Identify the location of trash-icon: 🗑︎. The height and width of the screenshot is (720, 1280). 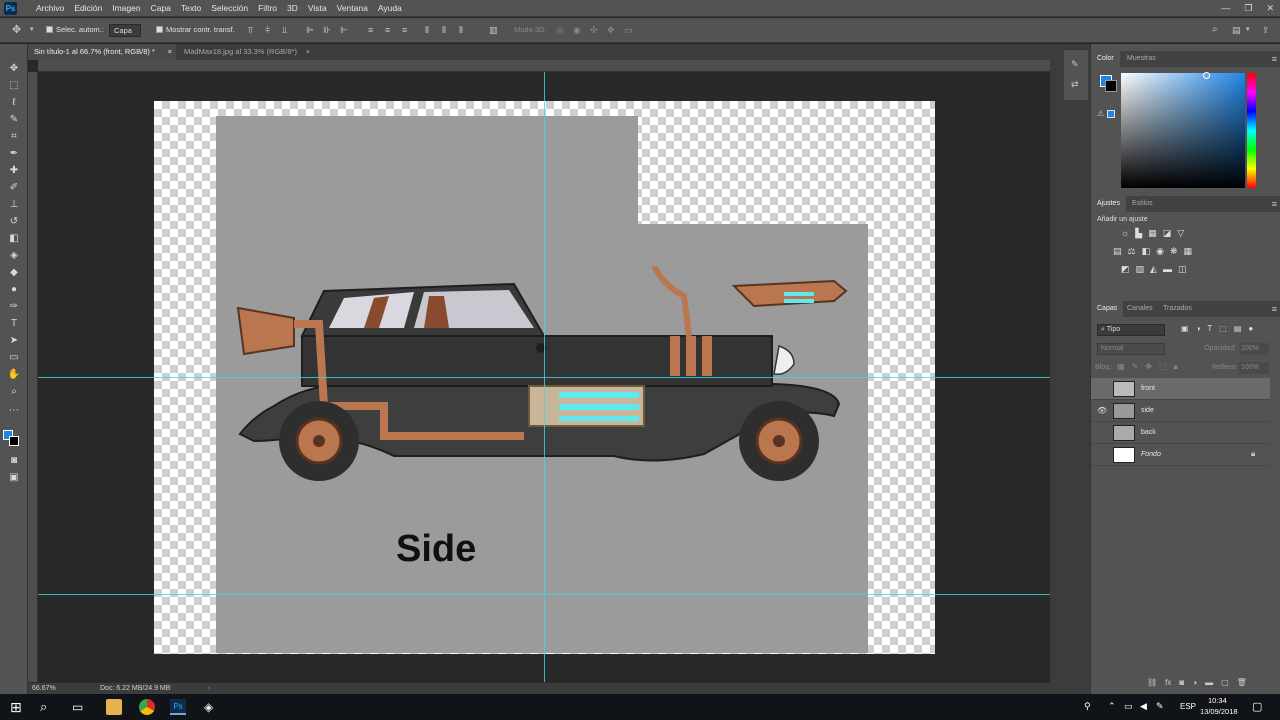
(1242, 682).